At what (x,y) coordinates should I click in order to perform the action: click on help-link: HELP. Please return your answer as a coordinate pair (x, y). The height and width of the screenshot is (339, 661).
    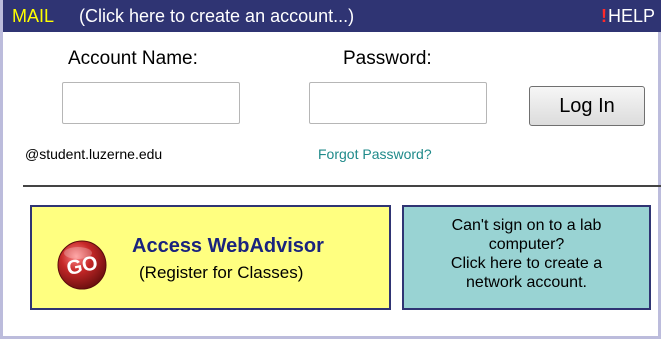
    Looking at the image, I should click on (631, 16).